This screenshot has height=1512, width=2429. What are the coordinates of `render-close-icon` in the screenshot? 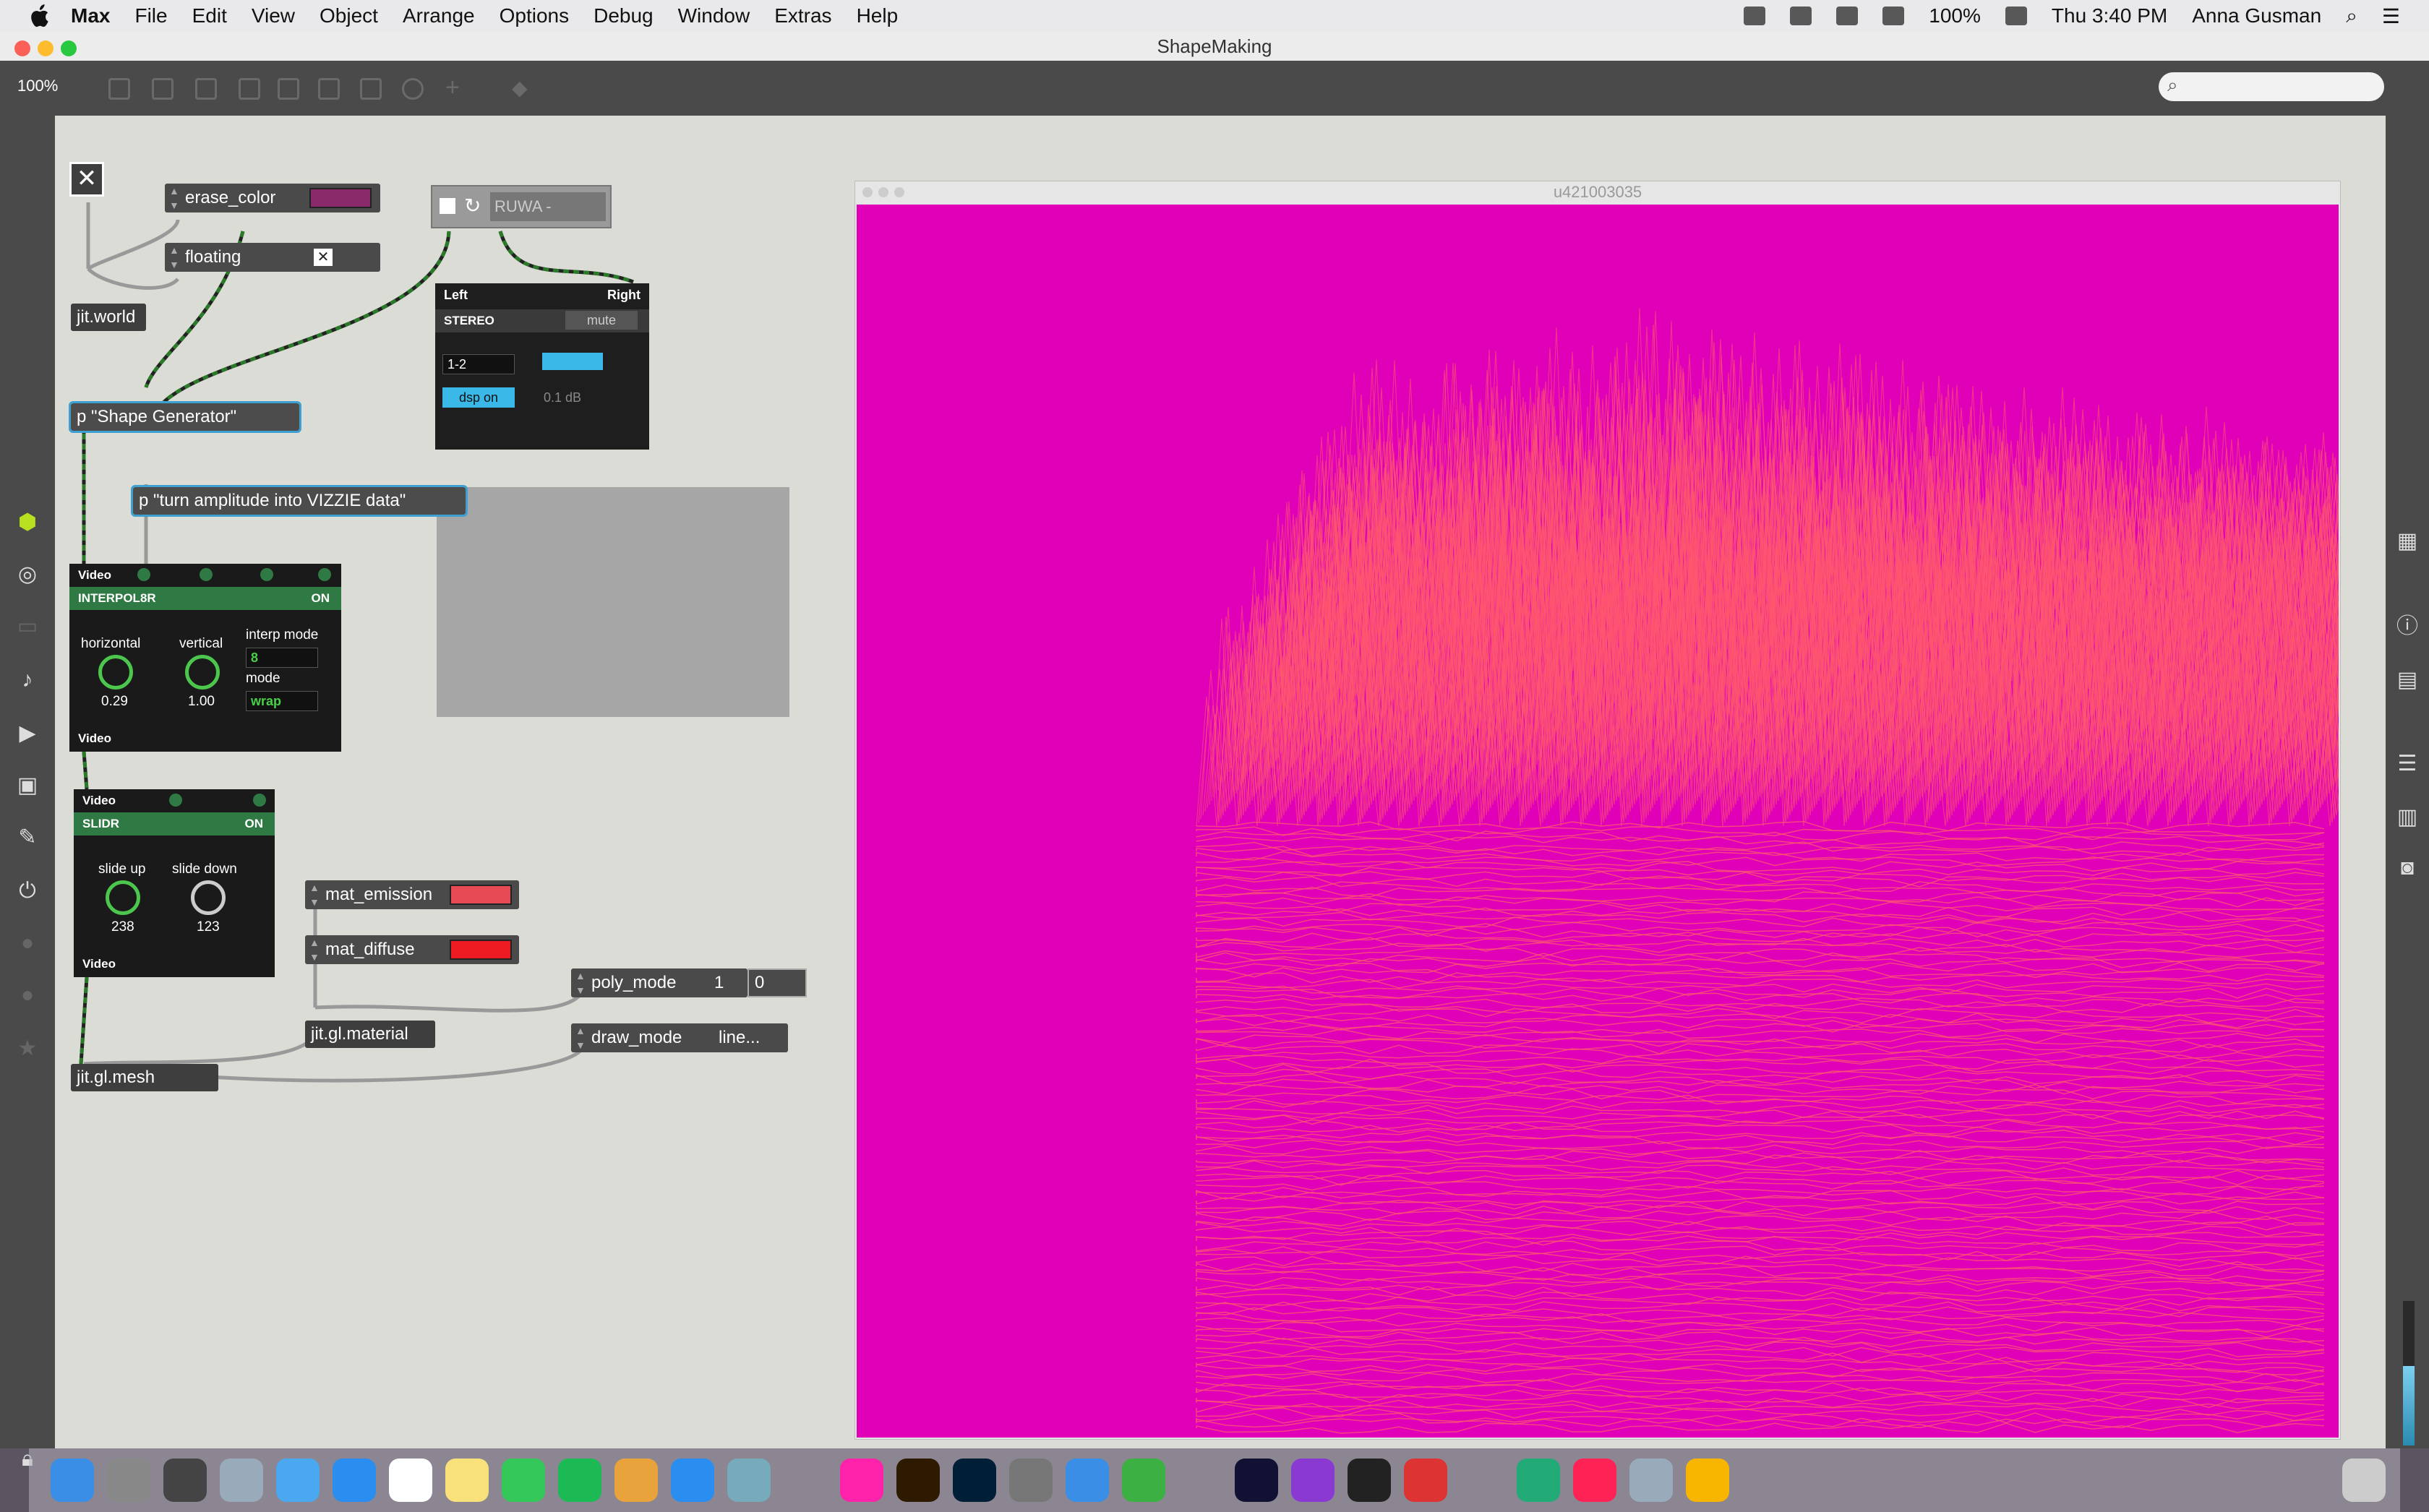 It's located at (867, 192).